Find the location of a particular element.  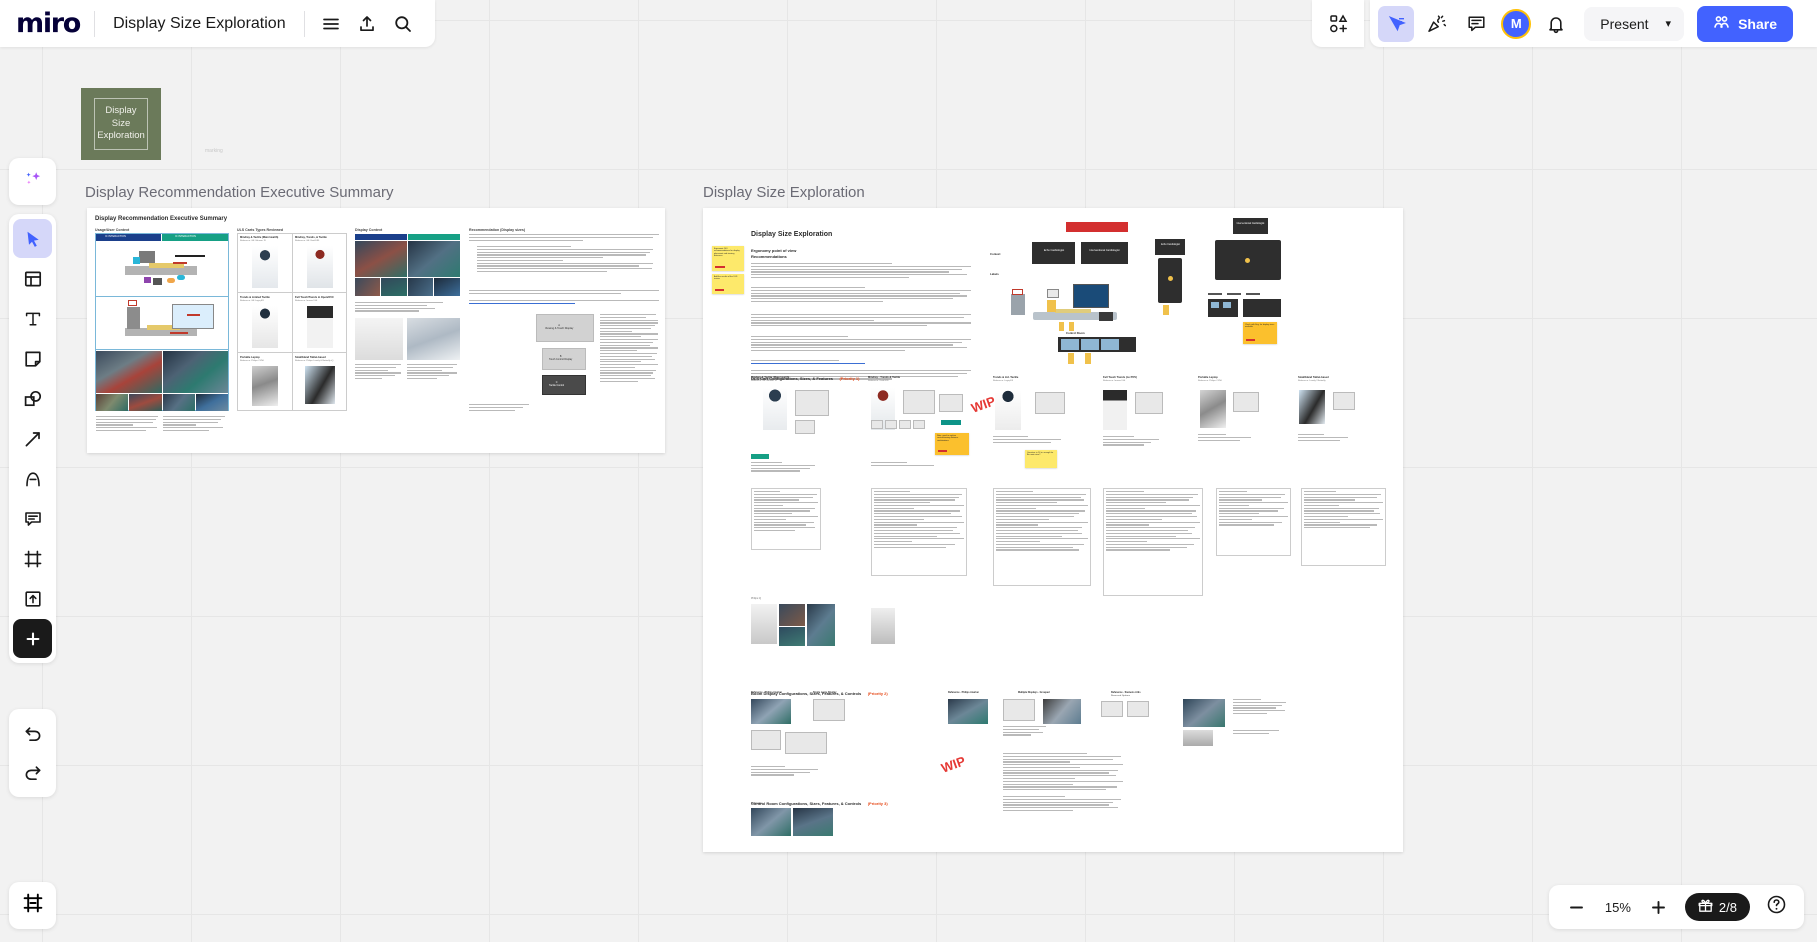

frame2-subheading-recommendations: Recommendations is located at coordinates (769, 256).